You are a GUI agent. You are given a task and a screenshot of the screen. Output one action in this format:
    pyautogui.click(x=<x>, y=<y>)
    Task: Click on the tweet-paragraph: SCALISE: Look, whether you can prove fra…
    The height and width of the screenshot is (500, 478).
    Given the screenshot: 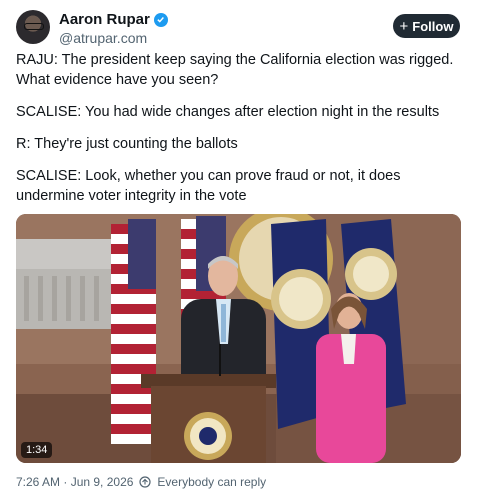 What is the action you would take?
    pyautogui.click(x=208, y=186)
    